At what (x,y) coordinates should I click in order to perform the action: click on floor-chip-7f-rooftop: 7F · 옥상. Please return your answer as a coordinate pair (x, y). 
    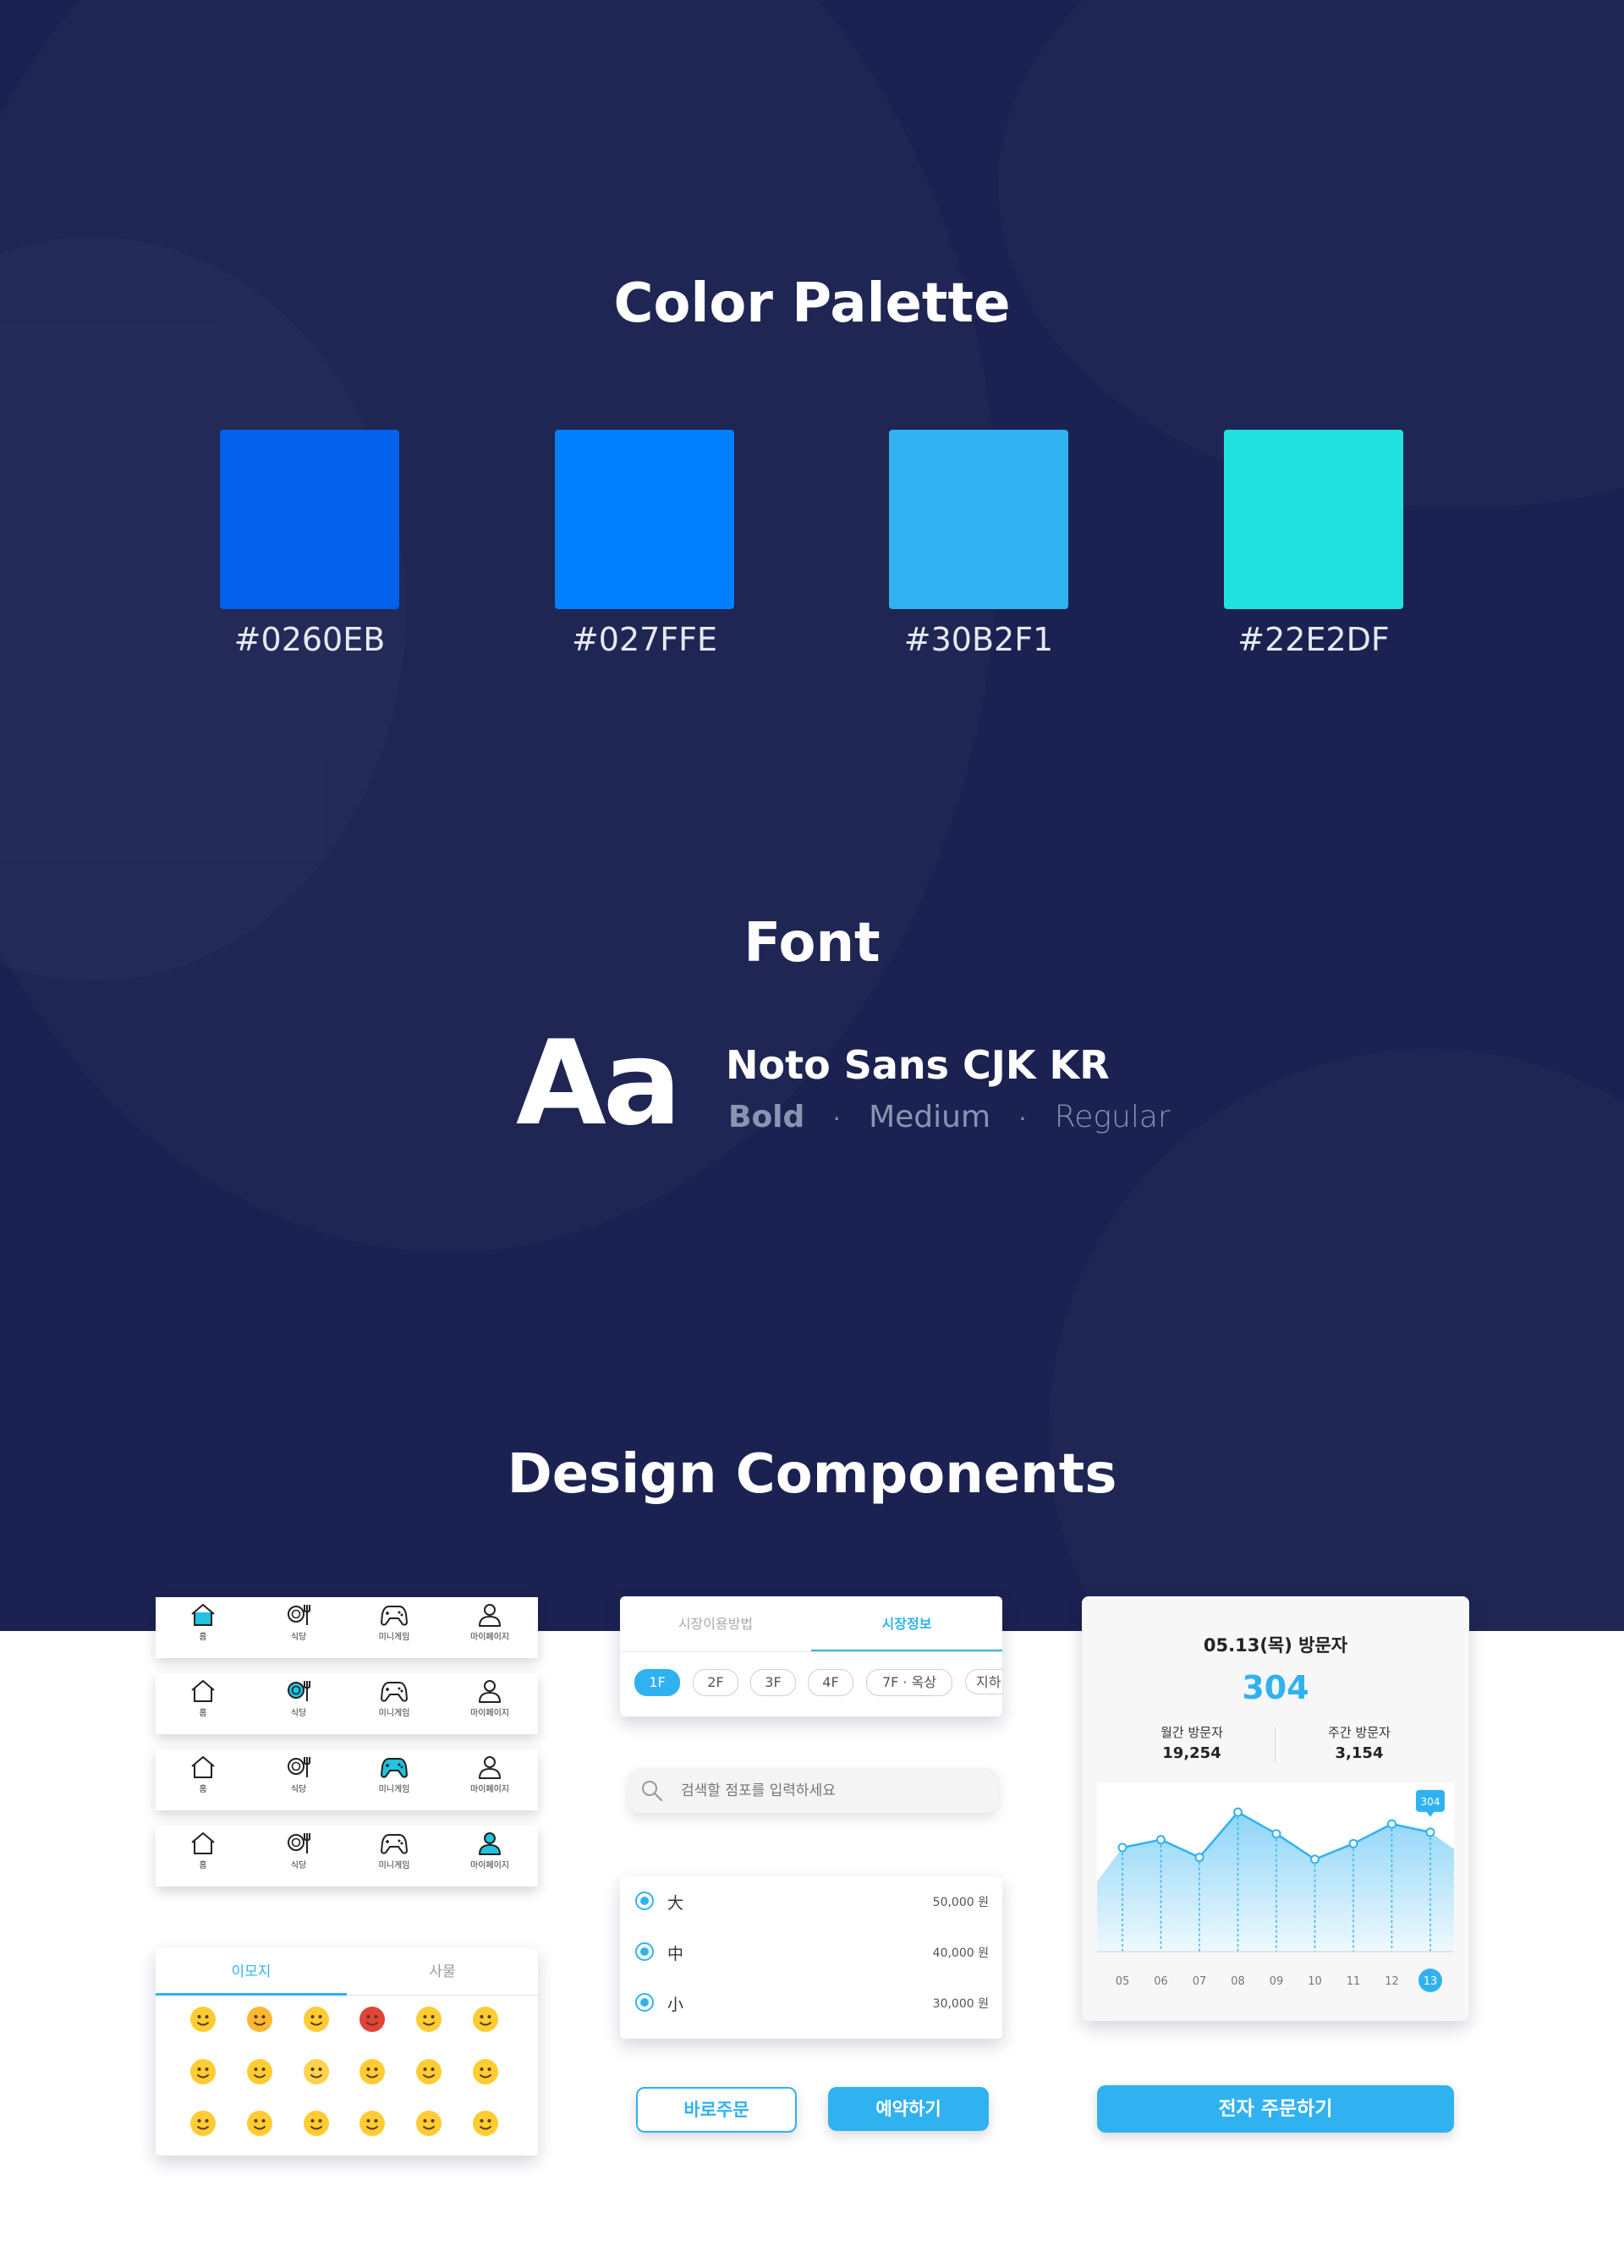
    Looking at the image, I should click on (909, 1682).